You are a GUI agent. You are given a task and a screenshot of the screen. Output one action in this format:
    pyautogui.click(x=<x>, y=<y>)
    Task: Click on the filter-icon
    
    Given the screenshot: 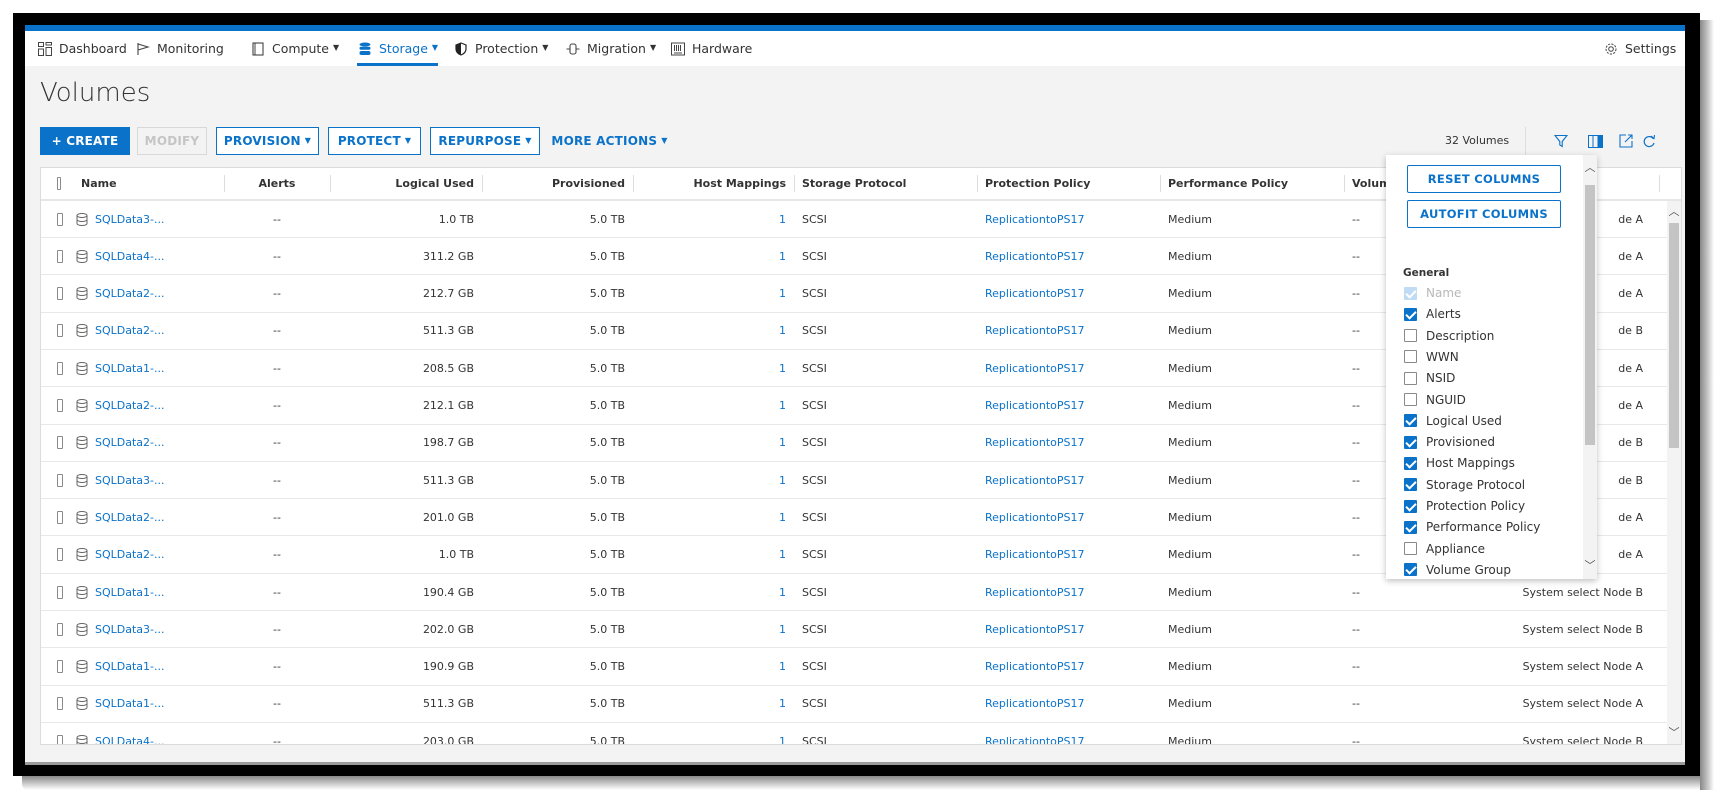 What is the action you would take?
    pyautogui.click(x=1561, y=141)
    